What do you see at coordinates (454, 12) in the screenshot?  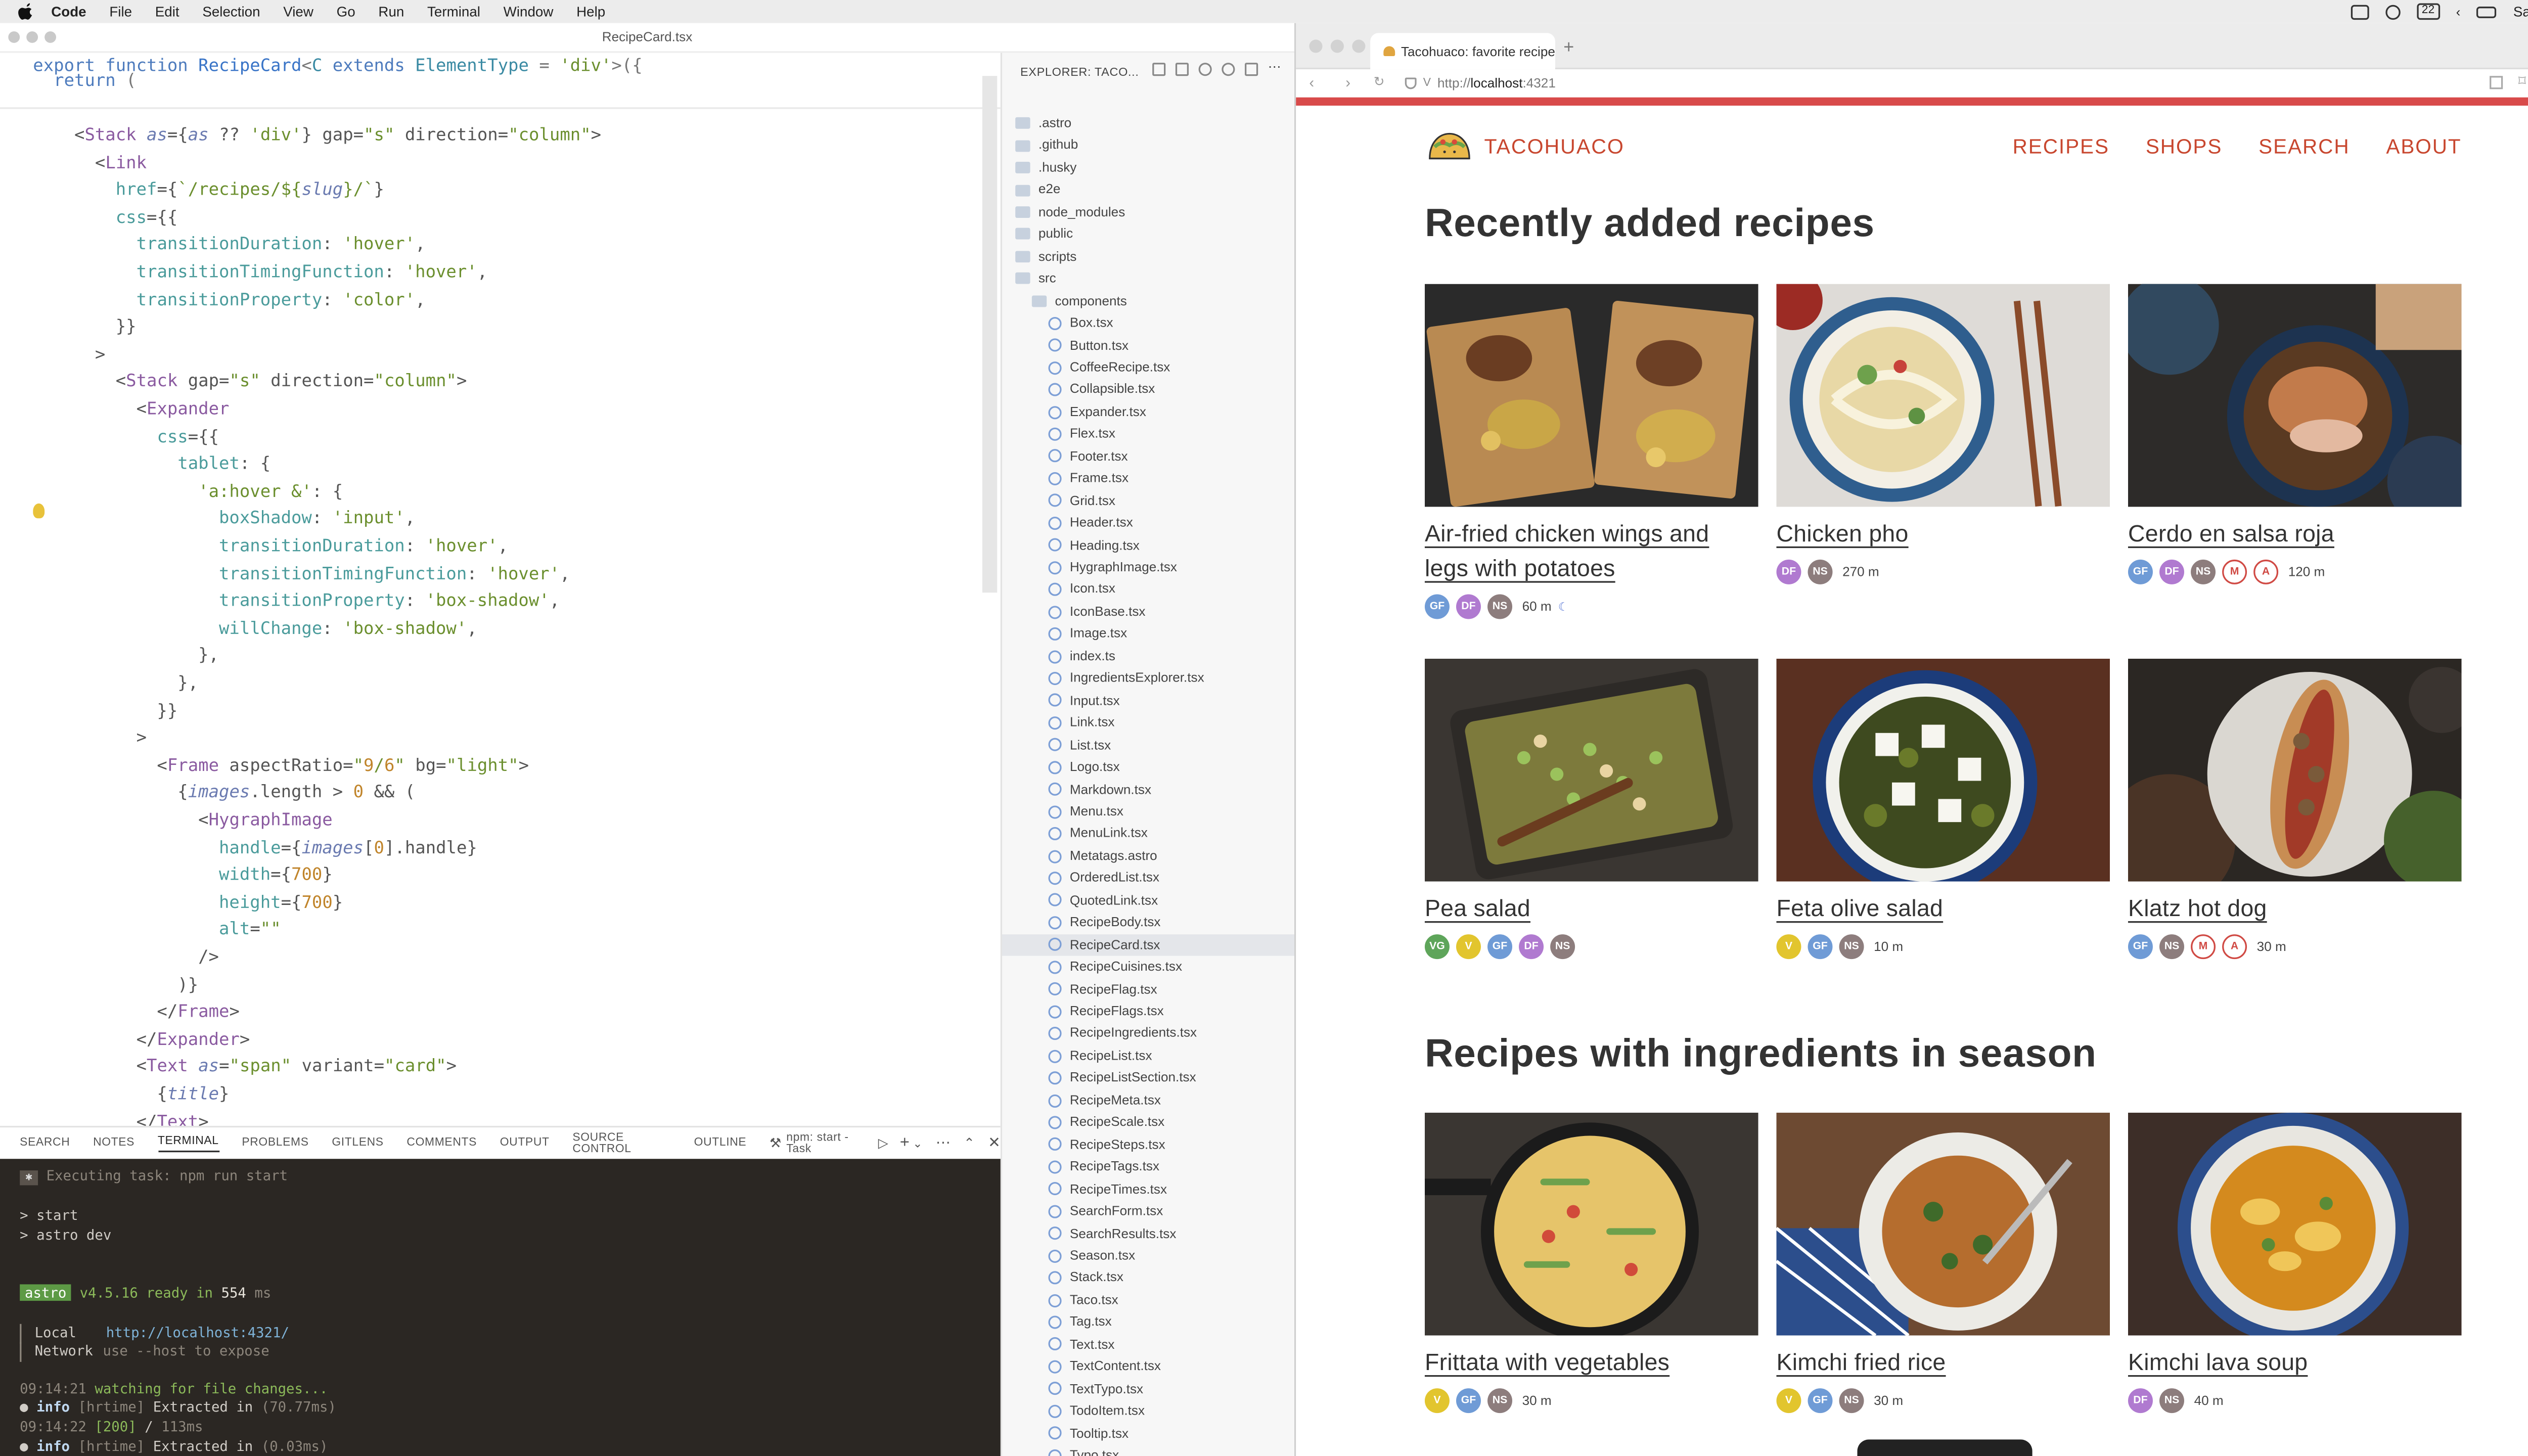 I see `menu-terminal: Terminal` at bounding box center [454, 12].